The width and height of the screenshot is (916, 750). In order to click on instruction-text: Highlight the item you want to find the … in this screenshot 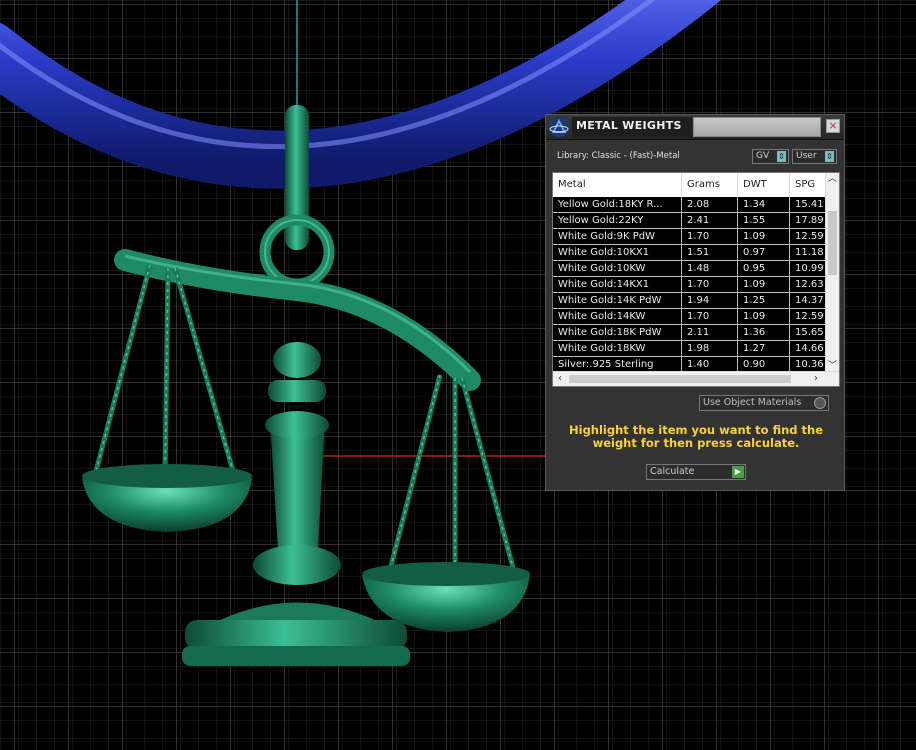, I will do `click(696, 436)`.